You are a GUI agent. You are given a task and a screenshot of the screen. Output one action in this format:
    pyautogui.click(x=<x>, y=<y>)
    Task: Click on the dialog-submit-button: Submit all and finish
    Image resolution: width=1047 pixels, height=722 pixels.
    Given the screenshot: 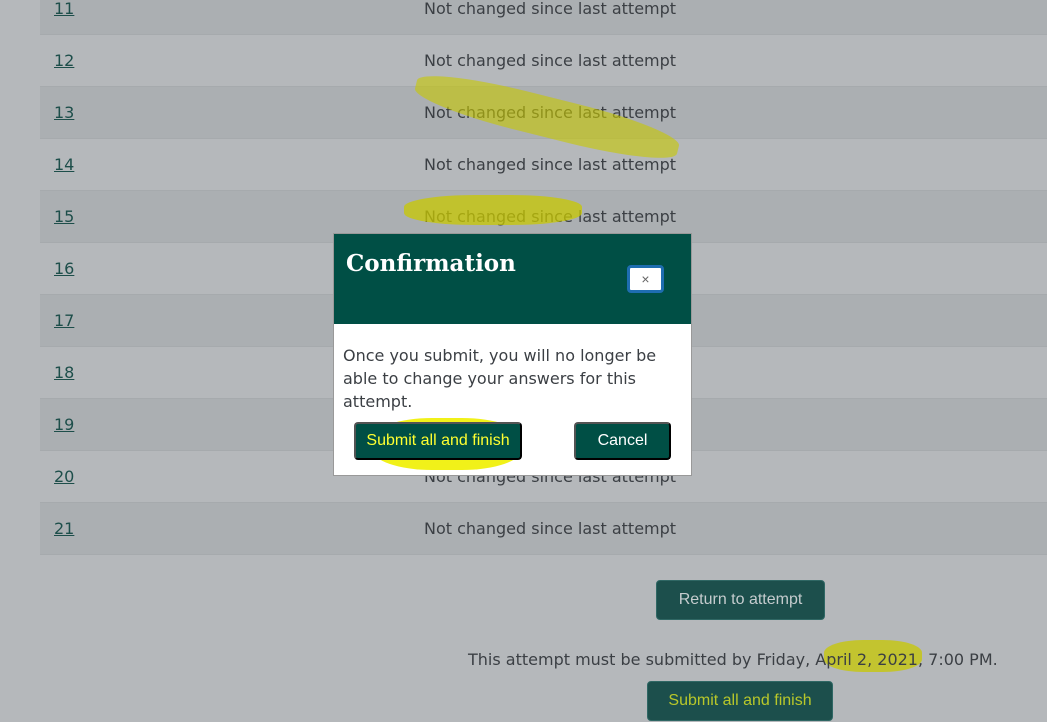 What is the action you would take?
    pyautogui.click(x=438, y=441)
    